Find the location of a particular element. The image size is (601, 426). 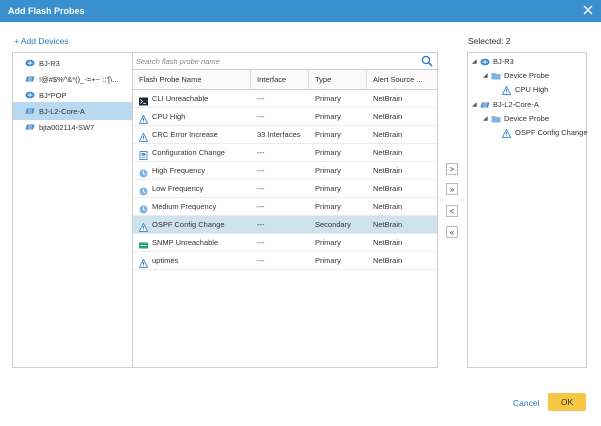

column-header-interface: Interface is located at coordinates (280, 80).